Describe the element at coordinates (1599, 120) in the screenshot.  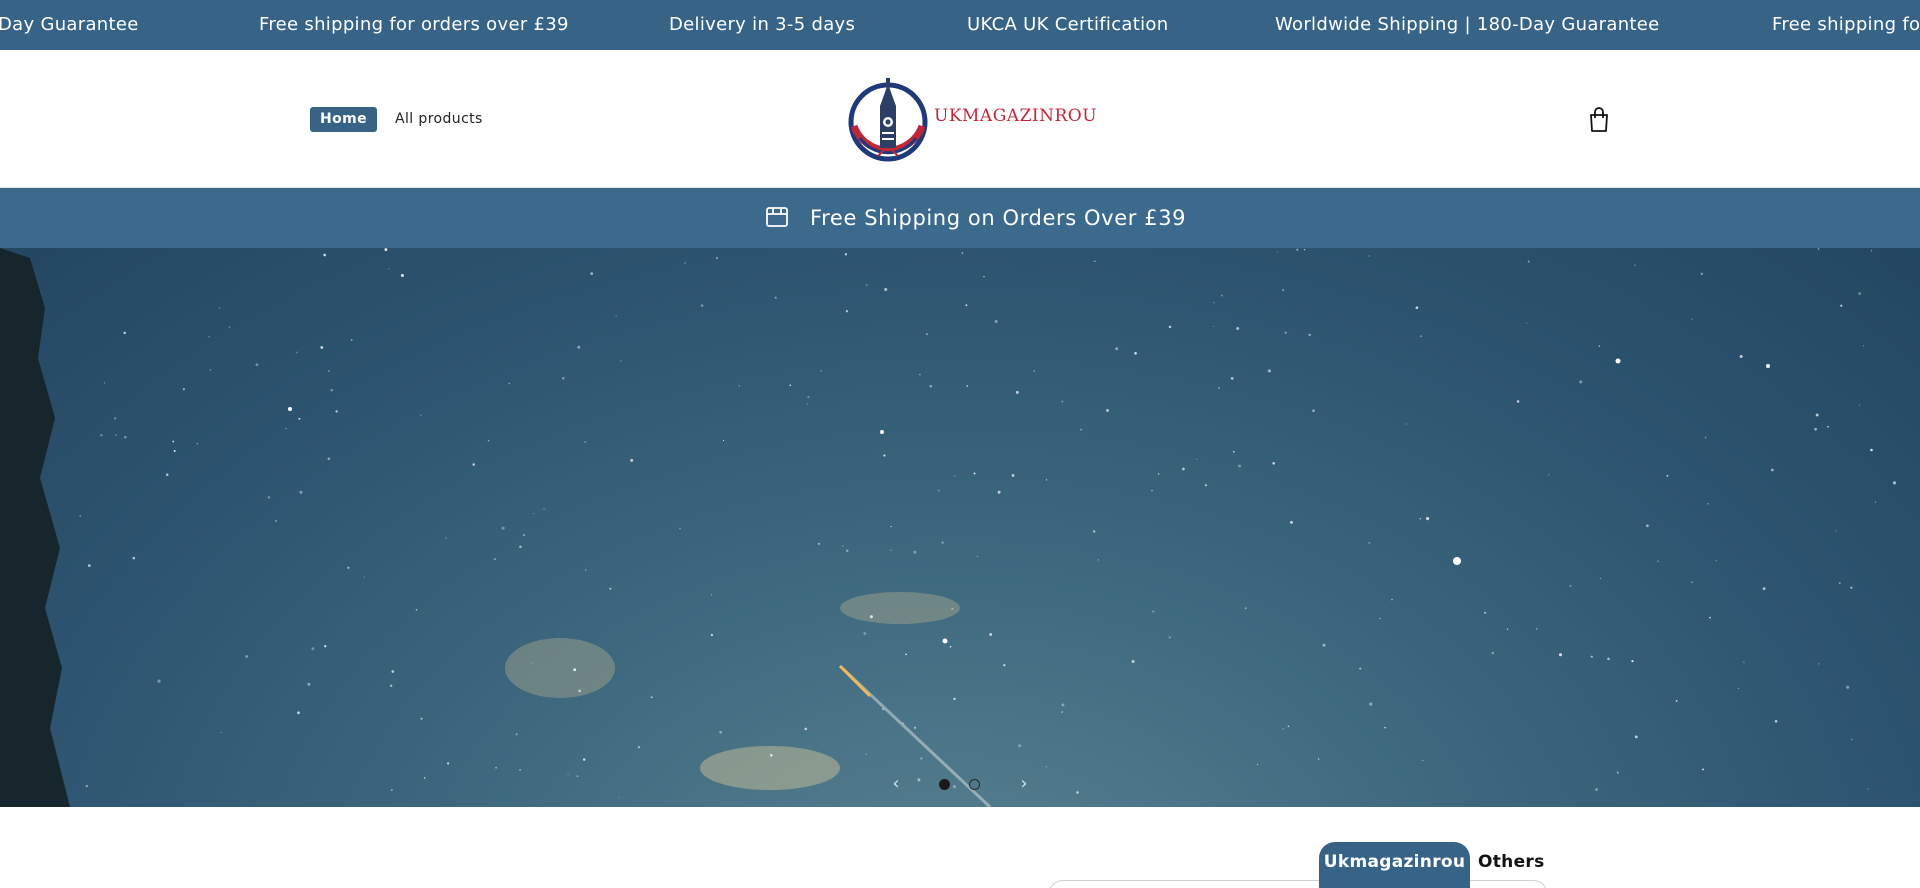
I see `cart-button` at that location.